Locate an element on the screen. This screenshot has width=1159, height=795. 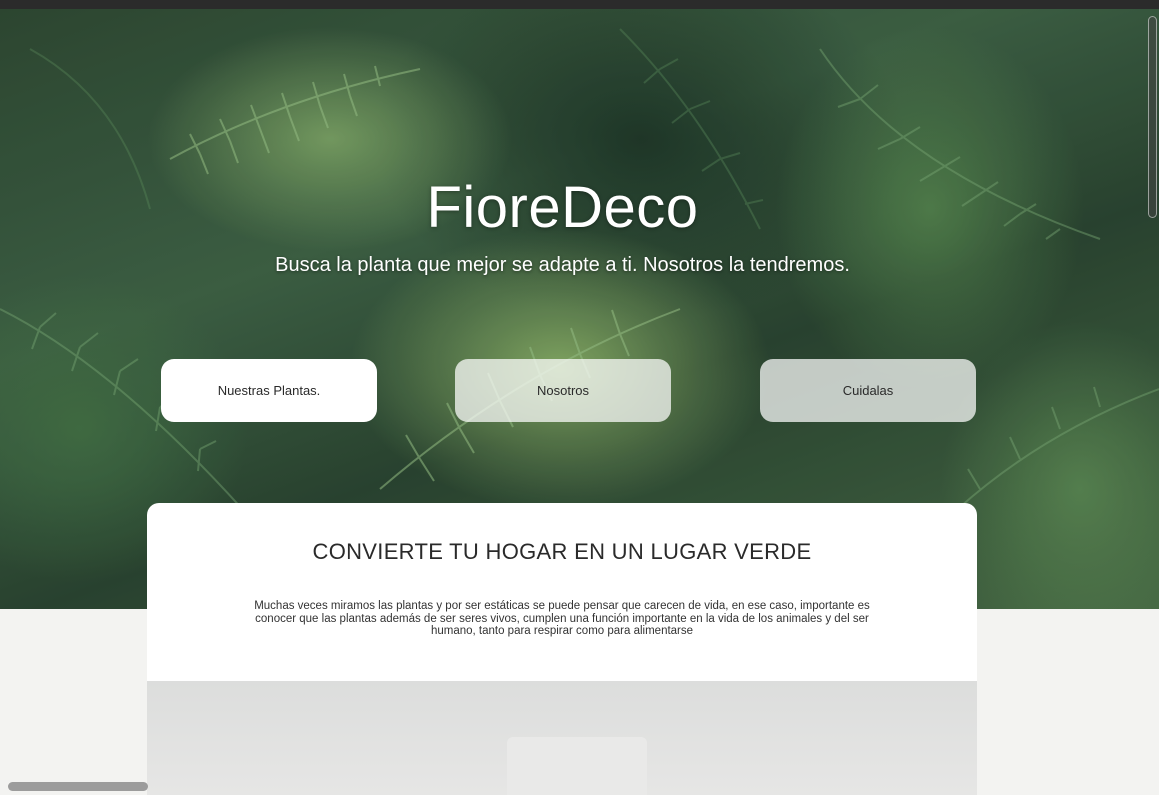
nav-button-label: Nuestras Plantas. is located at coordinates (269, 390).